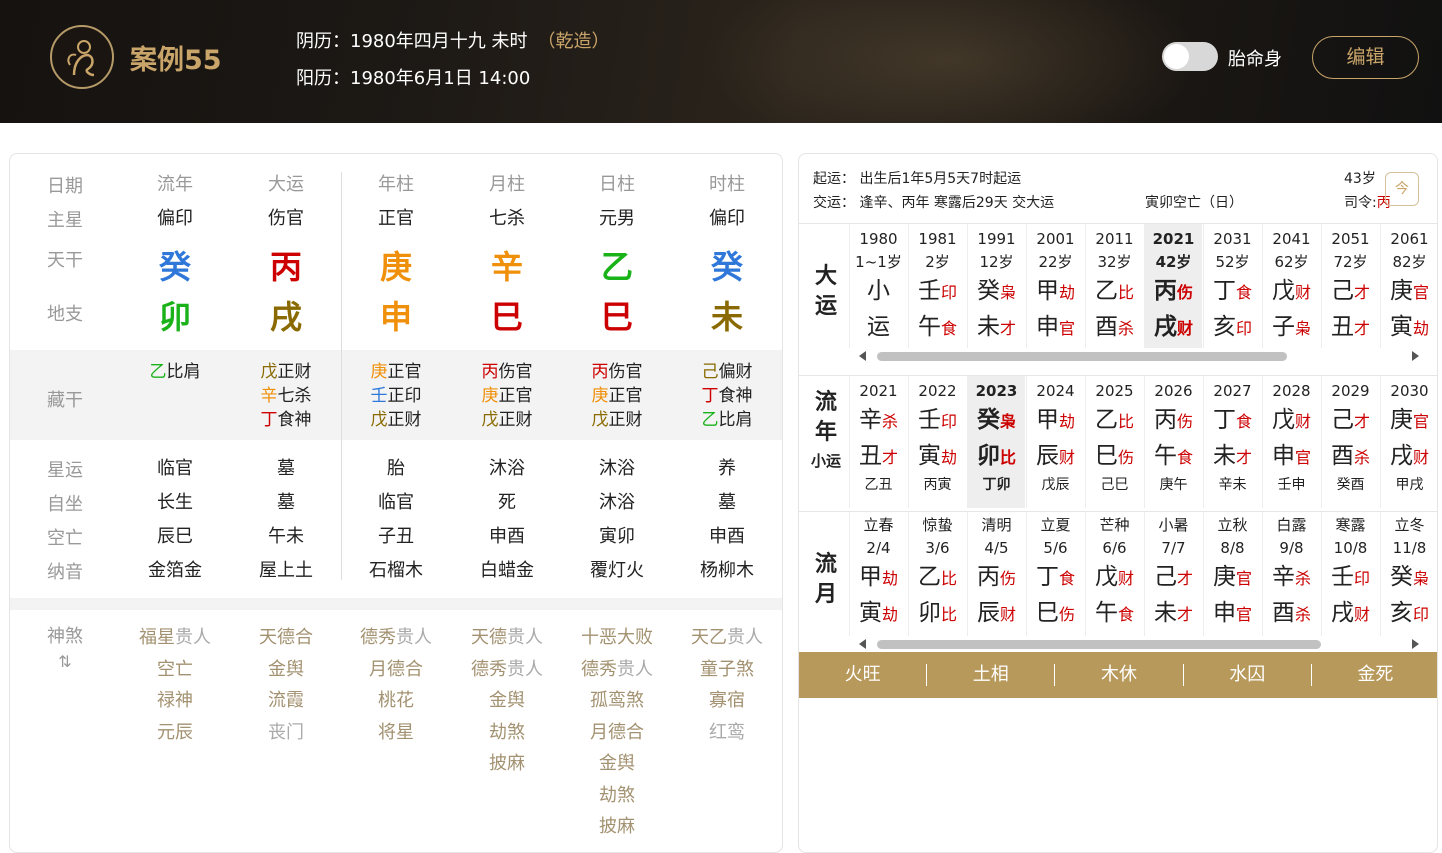 This screenshot has width=1442, height=853. What do you see at coordinates (1365, 57) in the screenshot?
I see `edit-button: 编辑` at bounding box center [1365, 57].